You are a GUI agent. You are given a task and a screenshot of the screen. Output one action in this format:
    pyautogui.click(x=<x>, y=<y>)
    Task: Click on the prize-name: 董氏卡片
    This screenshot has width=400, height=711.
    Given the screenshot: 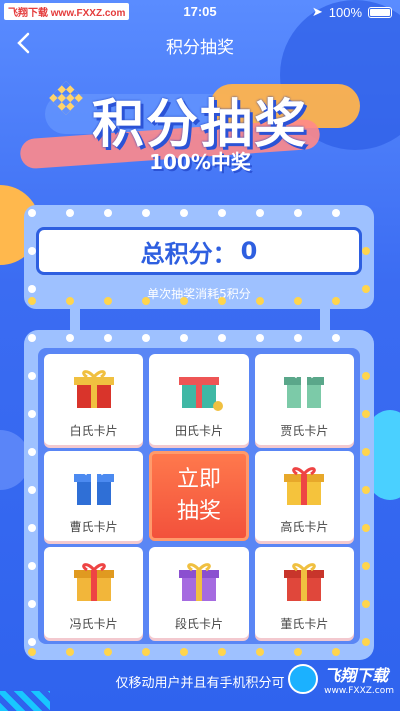 What is the action you would take?
    pyautogui.click(x=304, y=623)
    